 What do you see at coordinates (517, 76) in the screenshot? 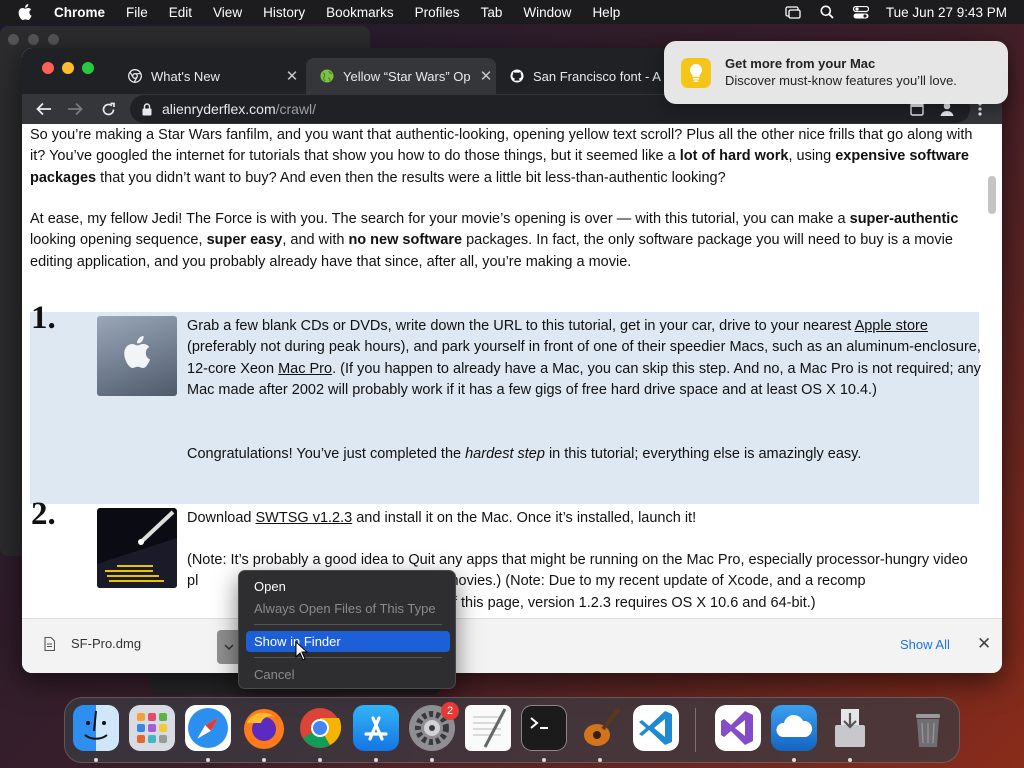
I see `github-icon` at bounding box center [517, 76].